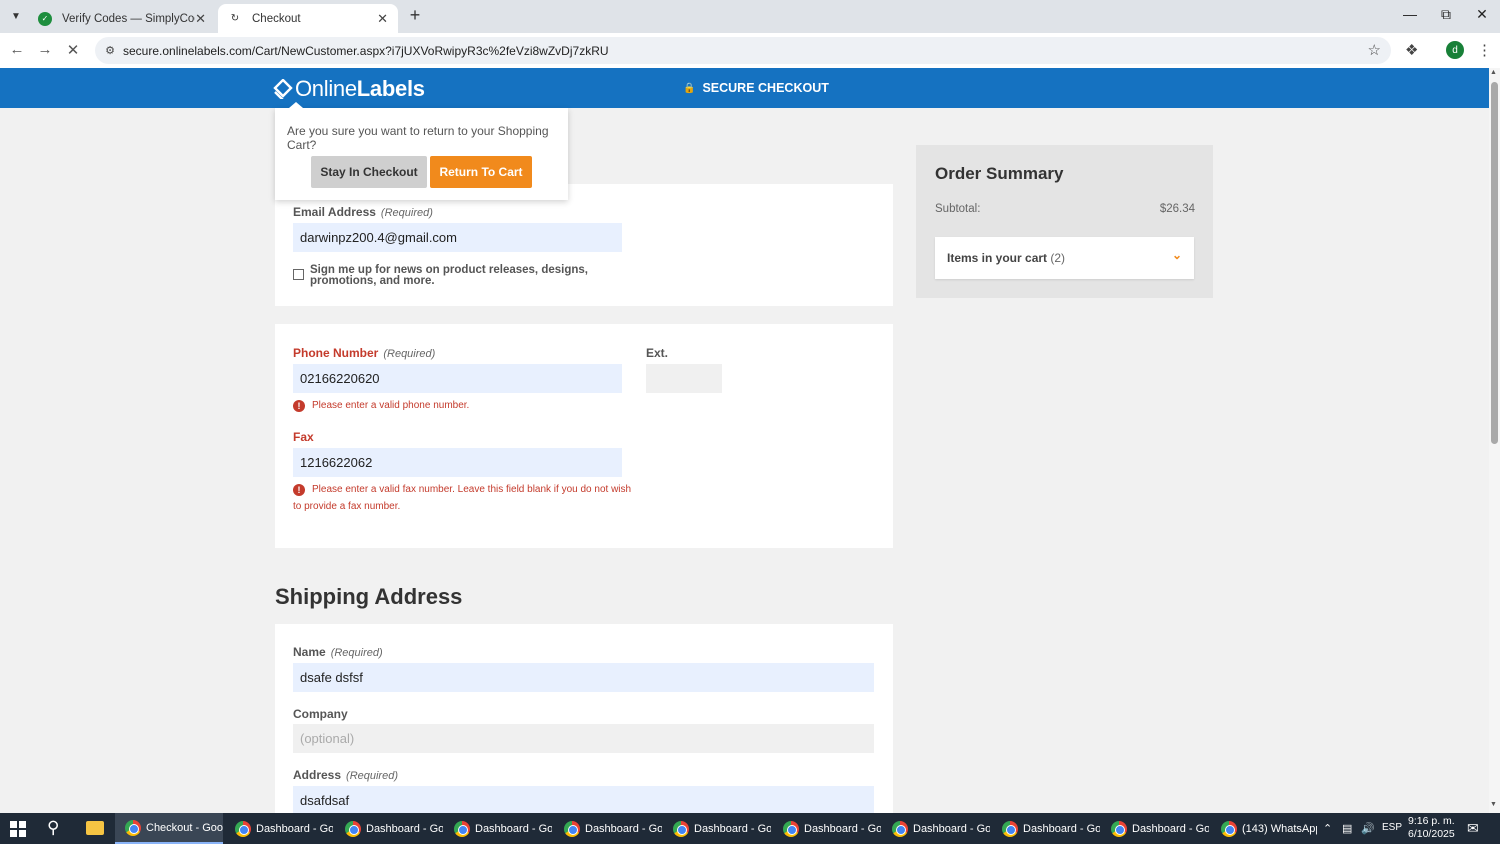 The image size is (1500, 844). I want to click on fax-label: Fax, so click(303, 437).